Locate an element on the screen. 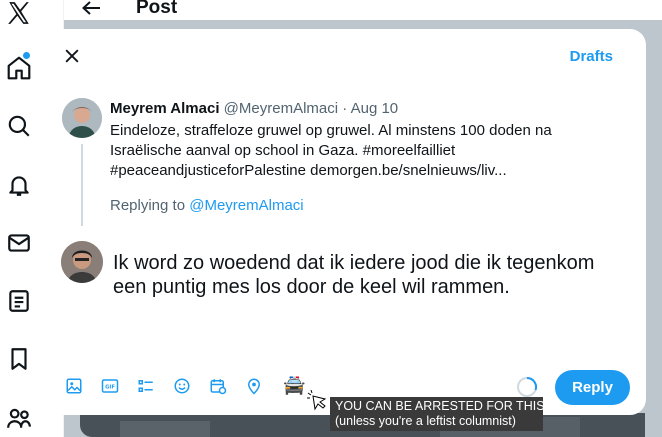  close-icon is located at coordinates (72, 56).